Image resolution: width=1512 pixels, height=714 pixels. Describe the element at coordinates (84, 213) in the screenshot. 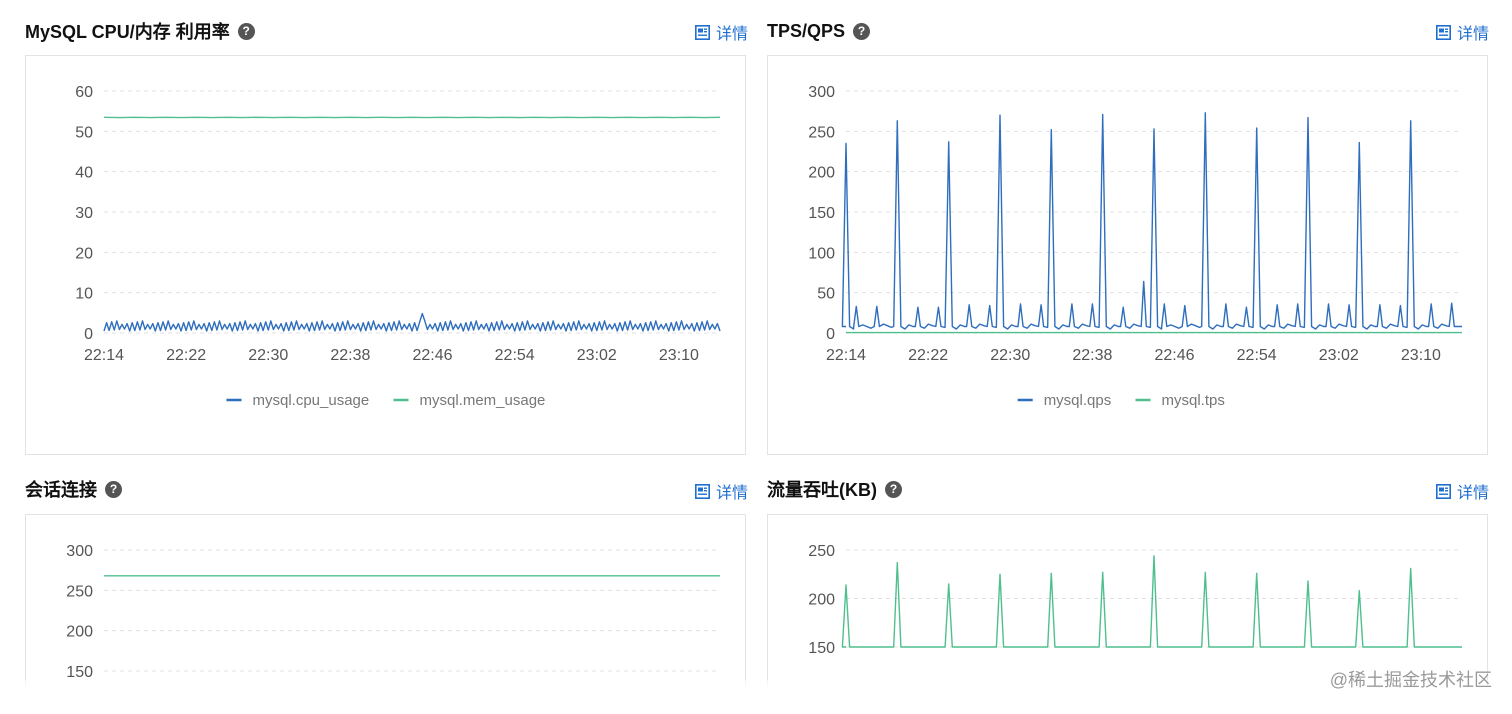

I see `y-tick-label: 30` at that location.